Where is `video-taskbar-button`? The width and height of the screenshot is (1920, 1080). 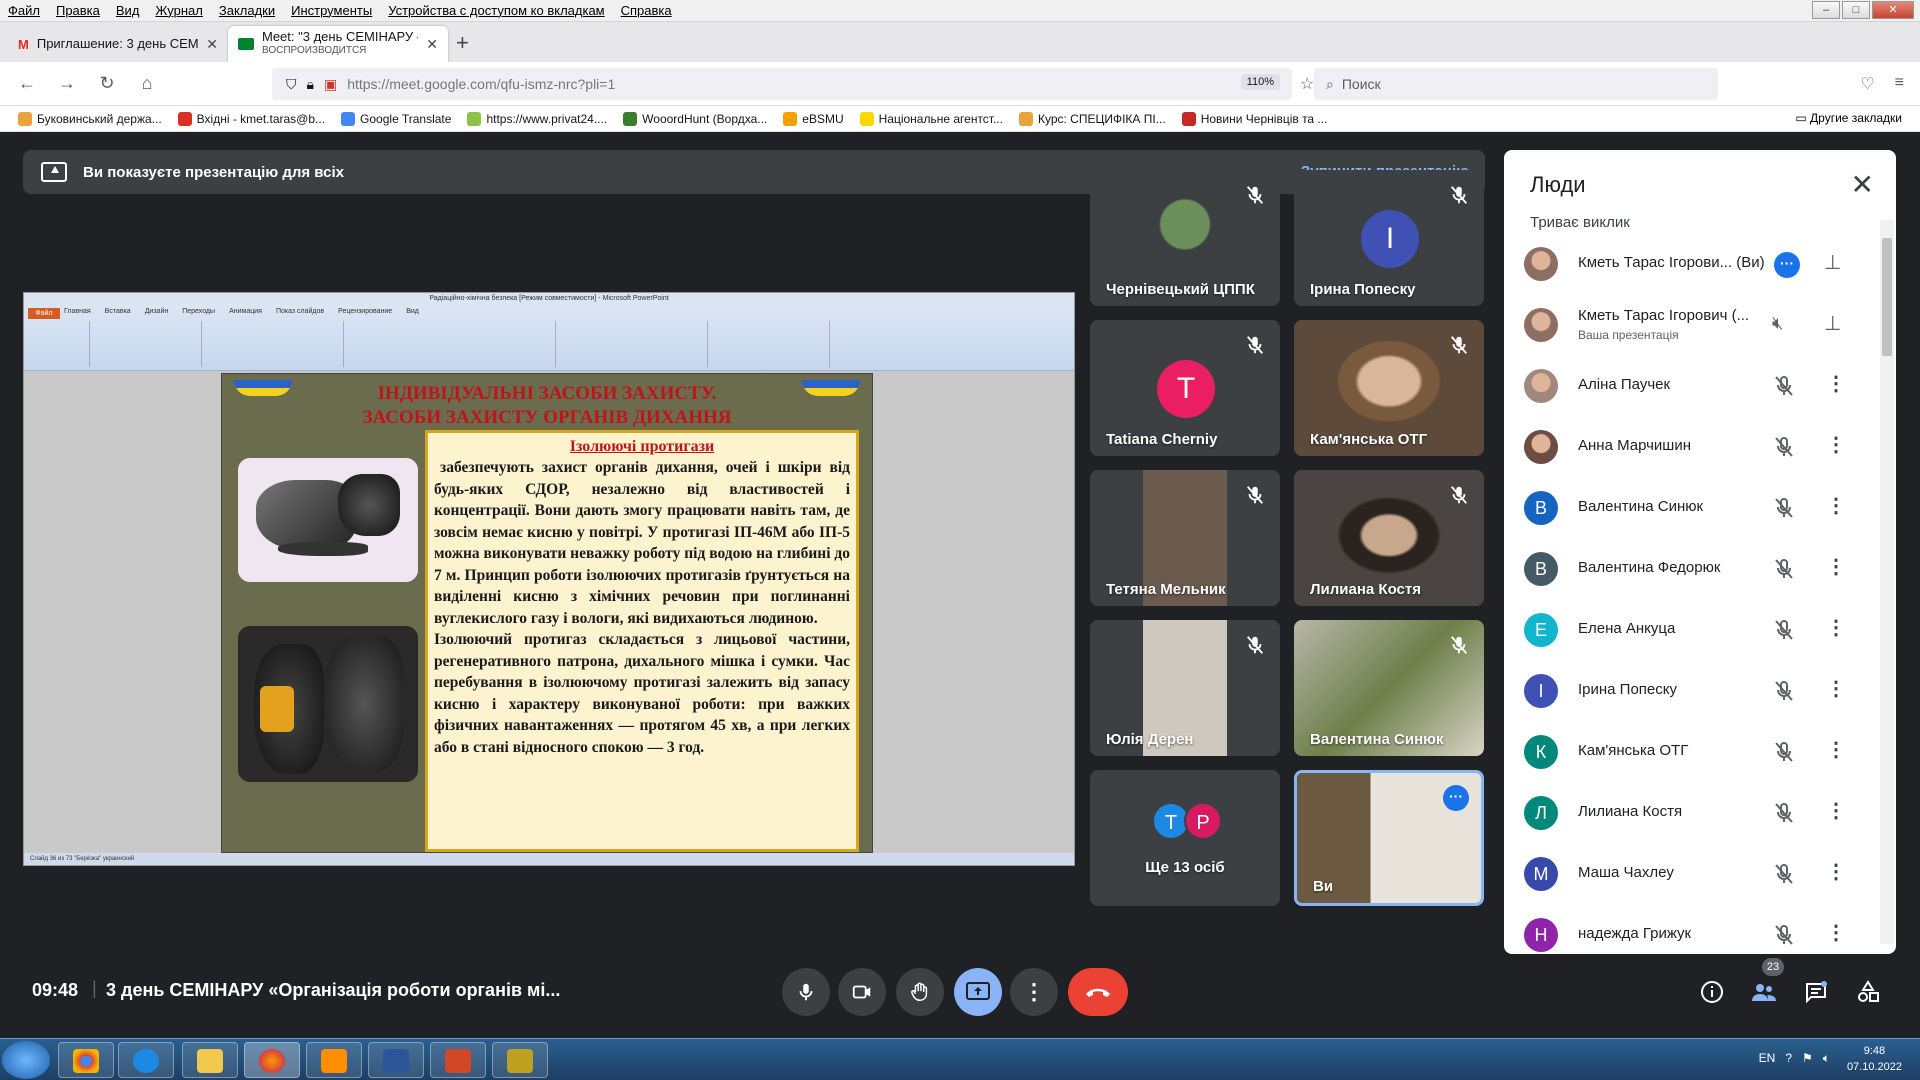 video-taskbar-button is located at coordinates (520, 1060).